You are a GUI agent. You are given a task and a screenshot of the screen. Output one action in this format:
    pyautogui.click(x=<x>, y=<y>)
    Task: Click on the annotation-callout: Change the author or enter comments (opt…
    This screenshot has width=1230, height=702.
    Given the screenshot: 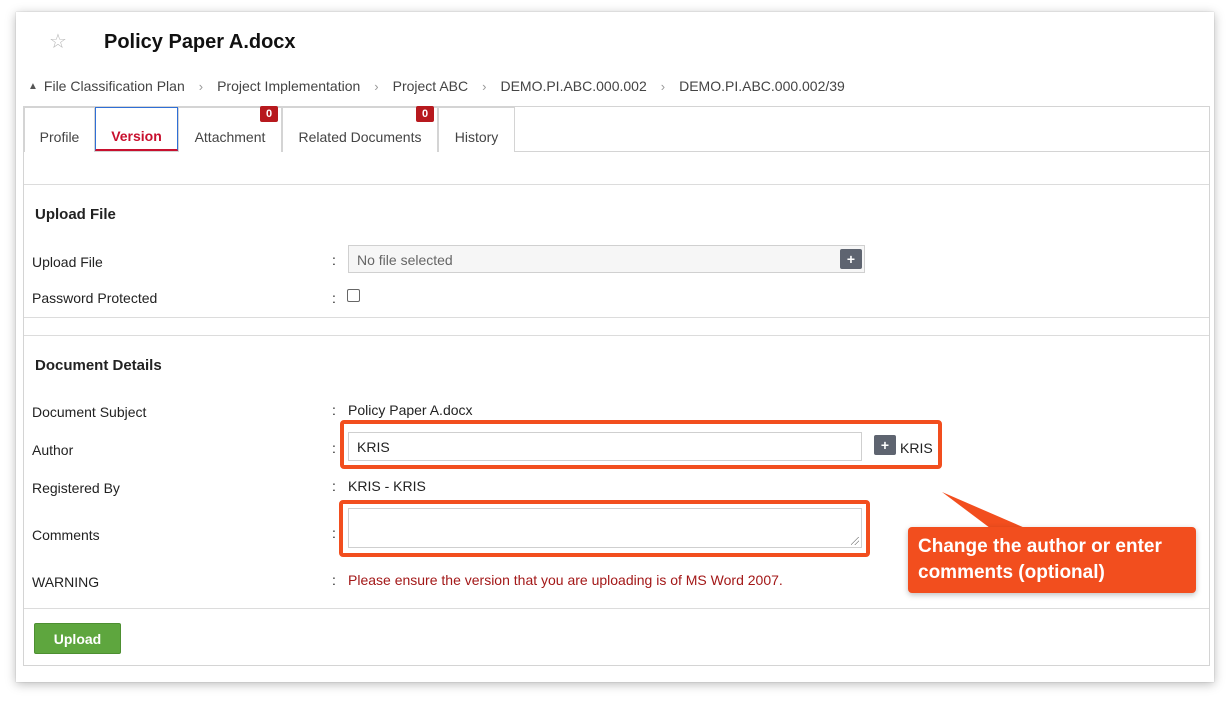 What is the action you would take?
    pyautogui.click(x=1052, y=560)
    